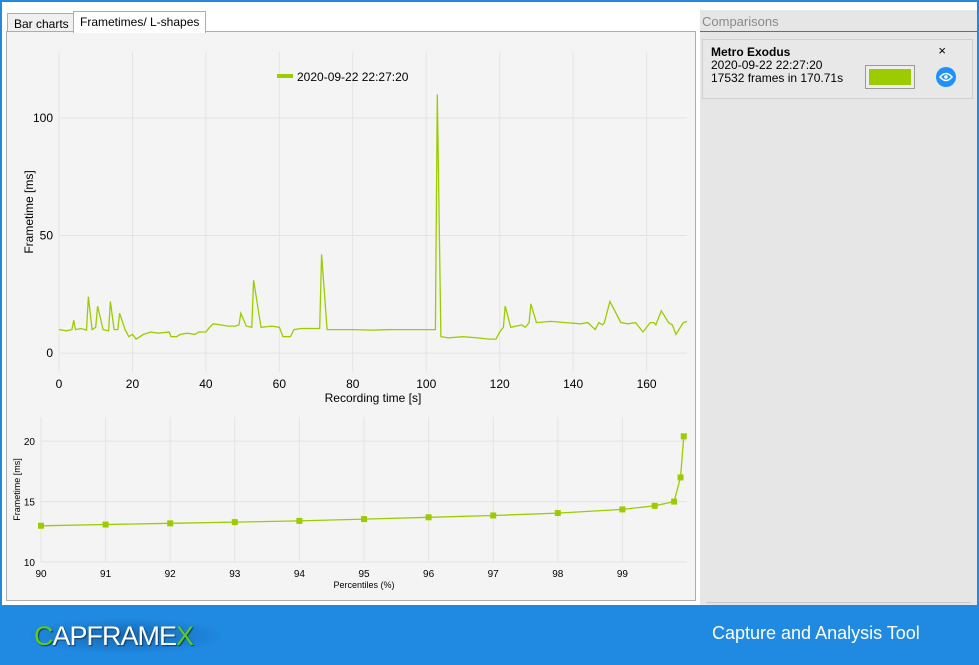  What do you see at coordinates (125, 636) in the screenshot?
I see `capframex-logo: CAPFRAMEX` at bounding box center [125, 636].